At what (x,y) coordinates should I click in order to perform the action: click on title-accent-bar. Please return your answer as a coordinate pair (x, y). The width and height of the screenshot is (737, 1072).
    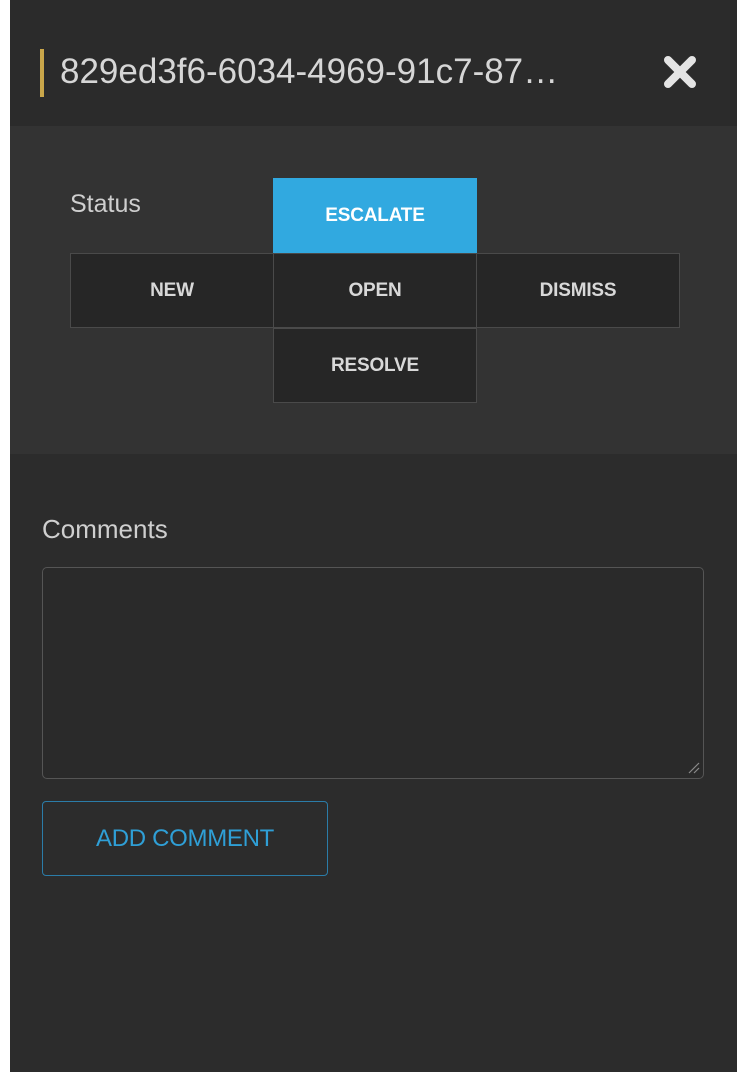
    Looking at the image, I should click on (42, 73).